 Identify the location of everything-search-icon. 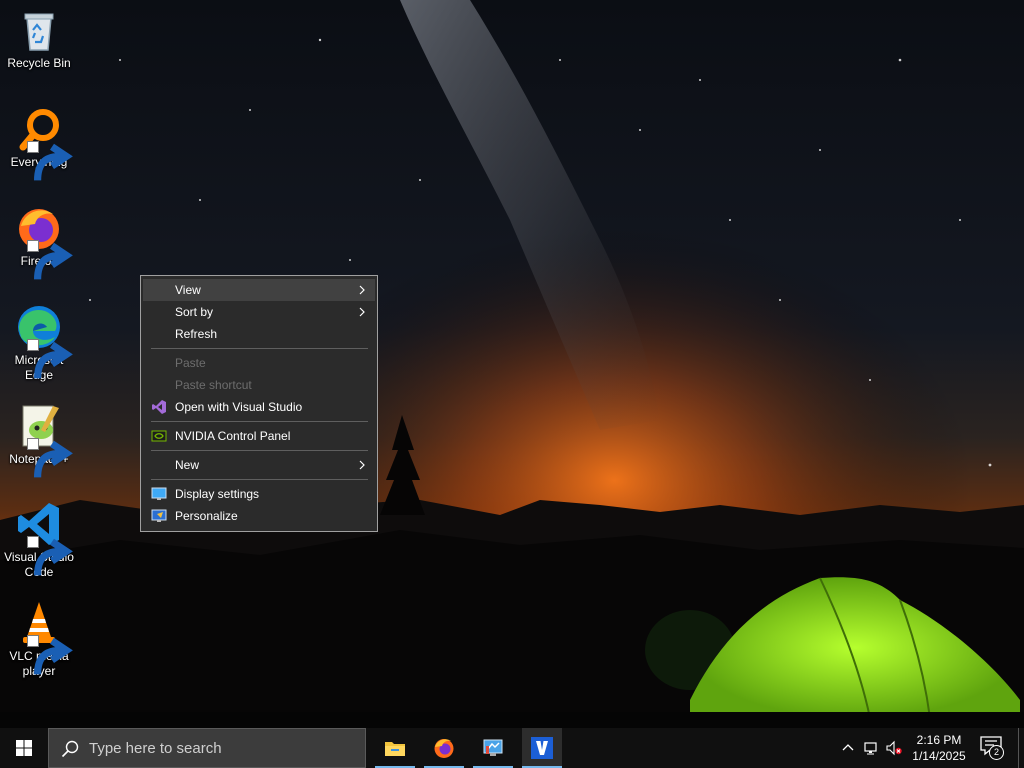
(44, 143).